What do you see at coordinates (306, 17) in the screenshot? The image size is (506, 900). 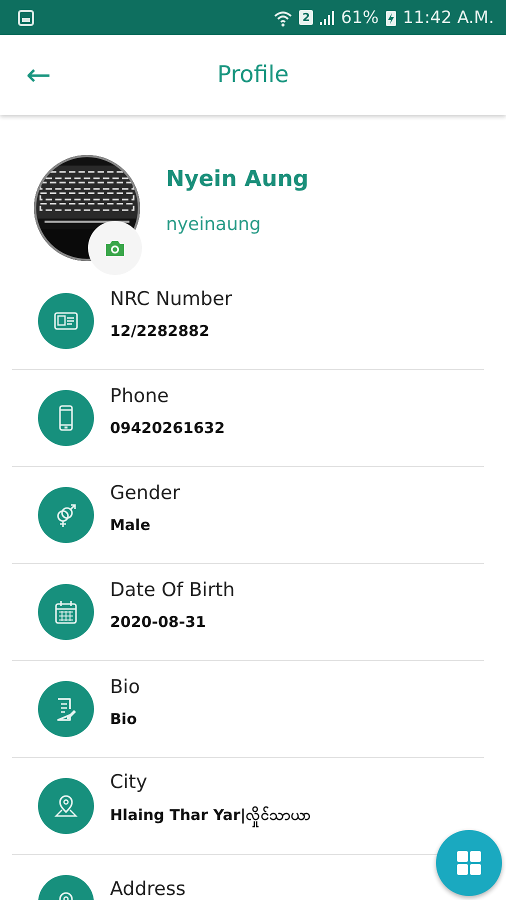 I see `sim-badge: 2` at bounding box center [306, 17].